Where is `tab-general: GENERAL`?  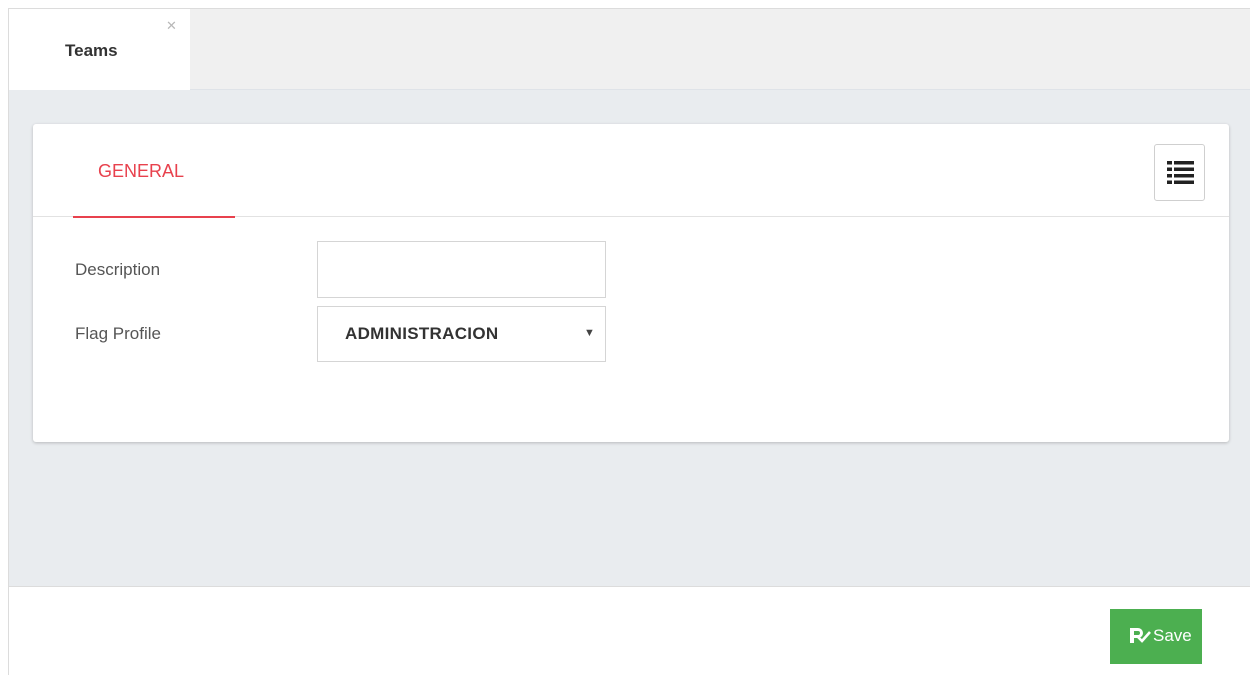 tab-general: GENERAL is located at coordinates (154, 171).